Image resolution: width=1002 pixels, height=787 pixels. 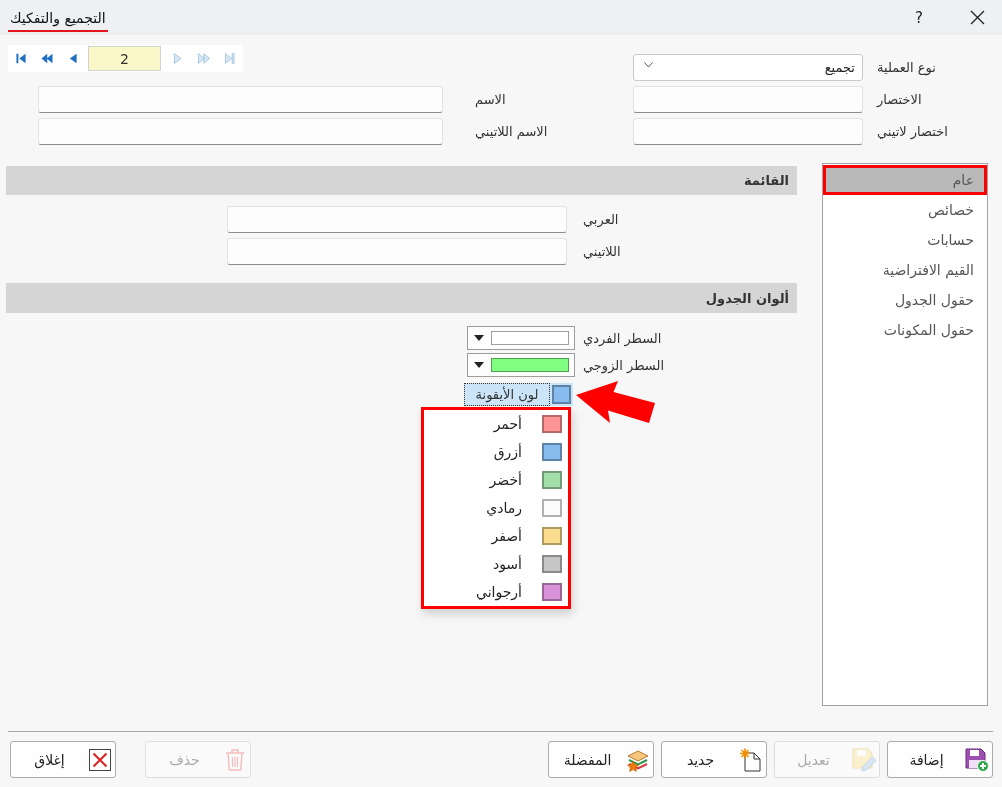 I want to click on field-label: الاختصار, so click(x=899, y=99).